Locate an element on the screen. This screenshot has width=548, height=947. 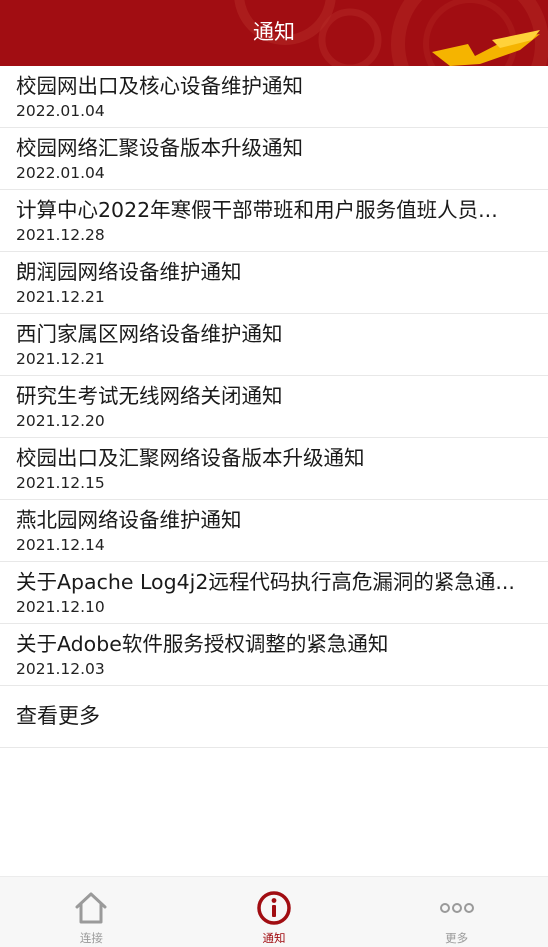
list-item: 西门家属区网络设备维护通知 2021.12.21 is located at coordinates (274, 345).